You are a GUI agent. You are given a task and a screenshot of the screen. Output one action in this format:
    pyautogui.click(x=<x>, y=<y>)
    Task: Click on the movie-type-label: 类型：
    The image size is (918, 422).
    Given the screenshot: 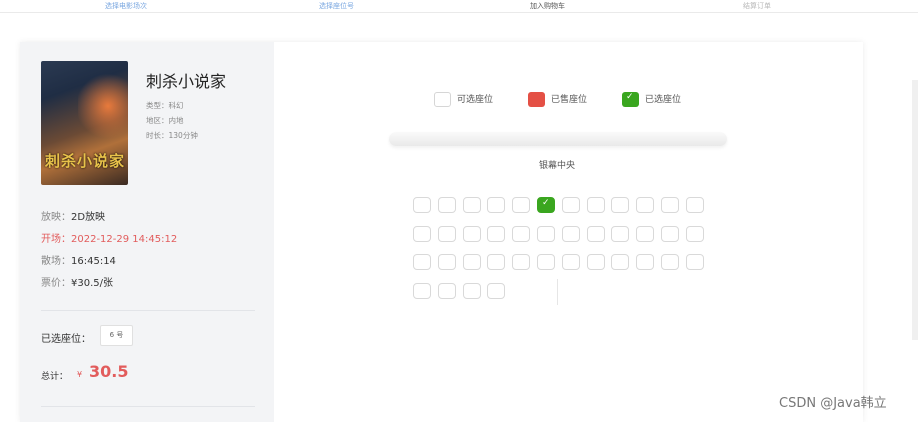 What is the action you would take?
    pyautogui.click(x=157, y=105)
    